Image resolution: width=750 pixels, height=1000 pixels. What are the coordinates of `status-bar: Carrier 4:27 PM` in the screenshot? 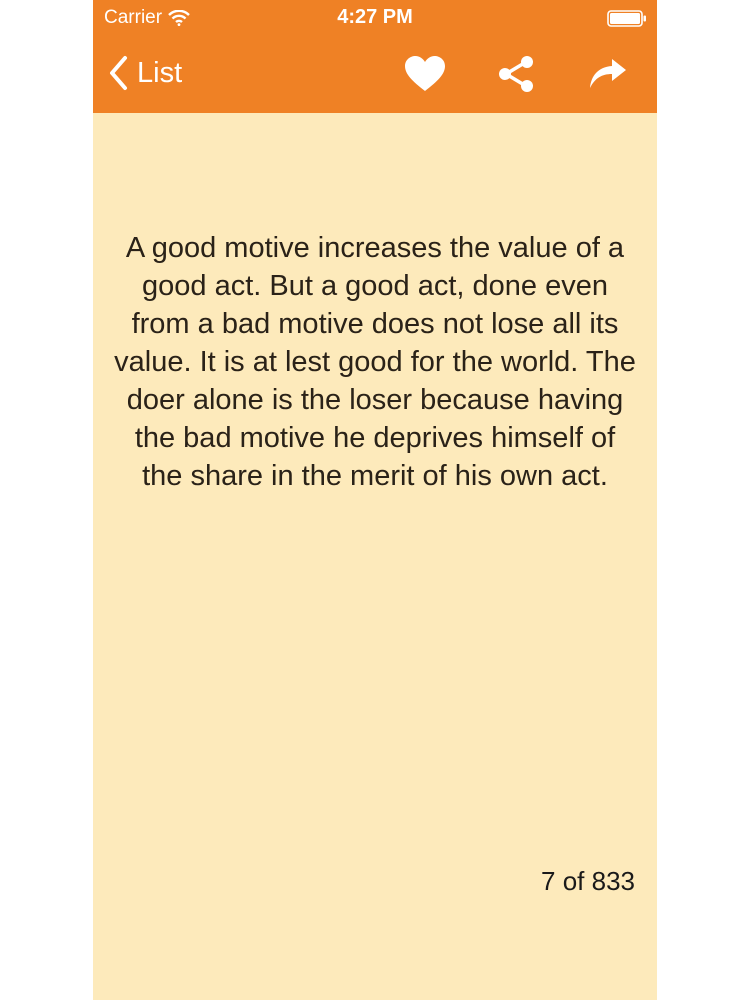 It's located at (375, 18).